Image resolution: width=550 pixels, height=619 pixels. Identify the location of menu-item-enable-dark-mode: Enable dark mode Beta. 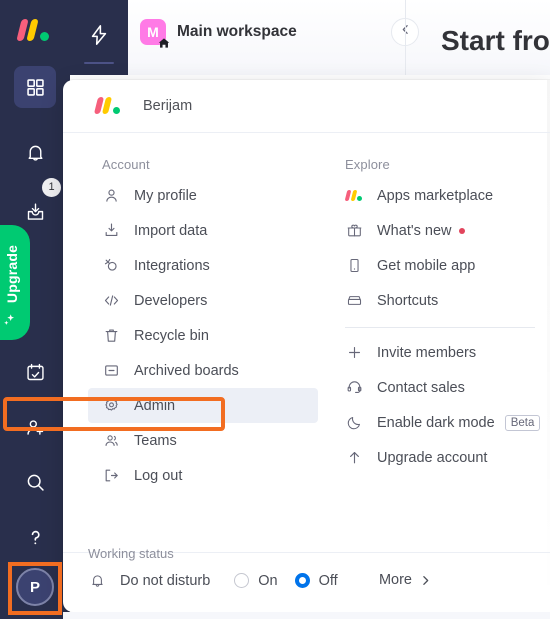
(436, 422).